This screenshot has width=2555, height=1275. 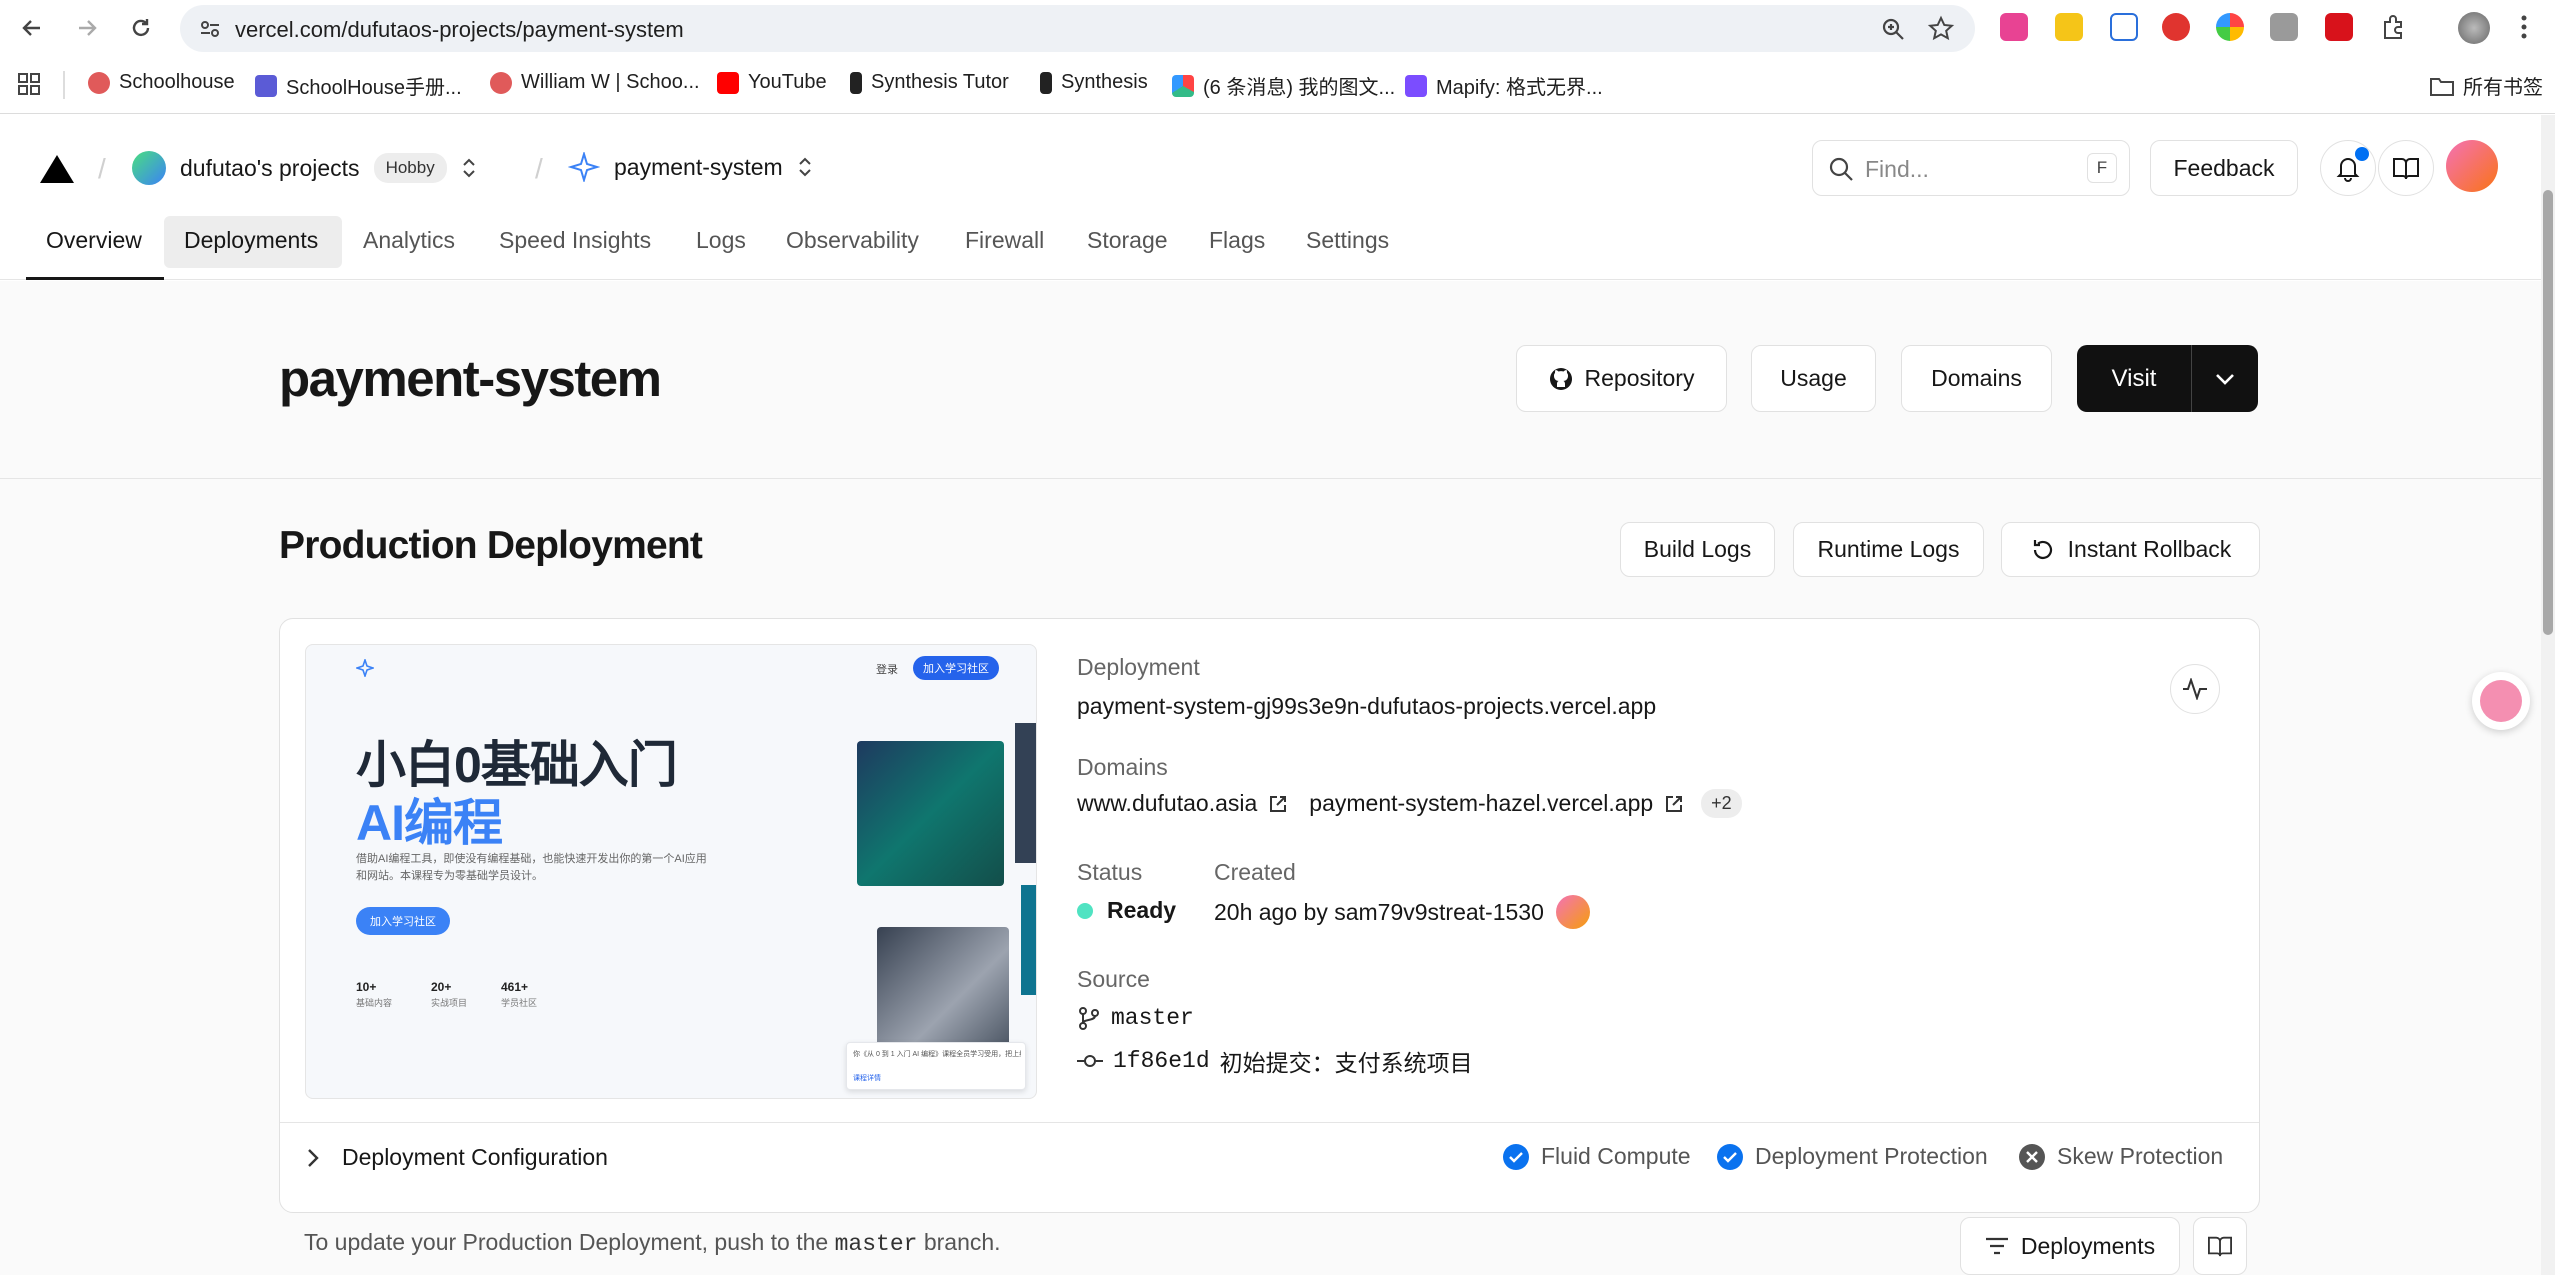 I want to click on zoom-icon, so click(x=1893, y=29).